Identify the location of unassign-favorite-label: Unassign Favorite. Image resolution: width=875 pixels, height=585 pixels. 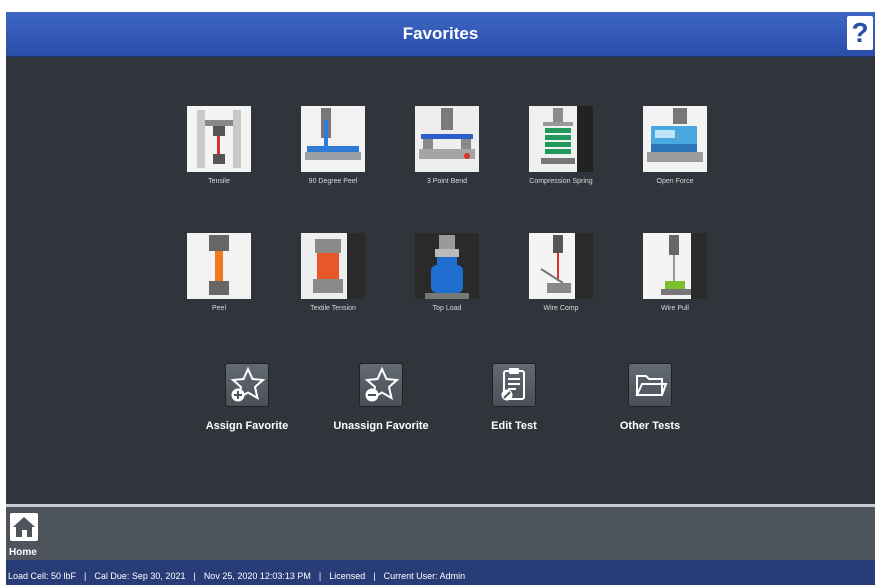
(381, 426).